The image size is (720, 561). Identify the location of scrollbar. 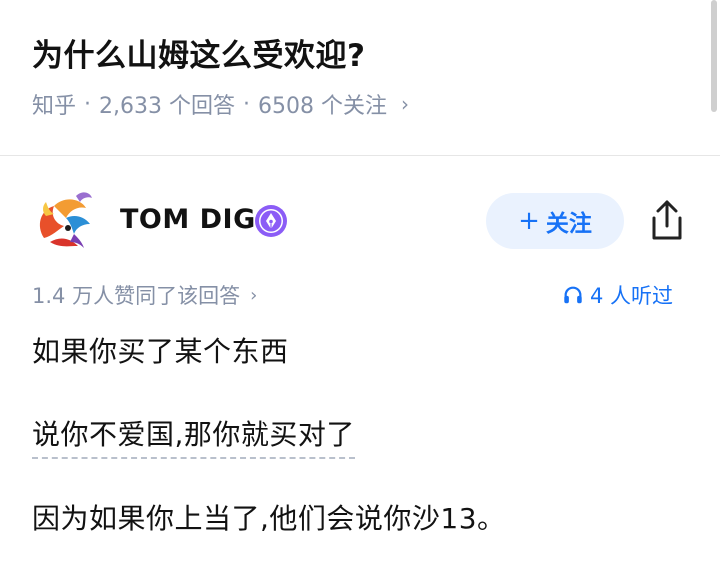
(714, 56).